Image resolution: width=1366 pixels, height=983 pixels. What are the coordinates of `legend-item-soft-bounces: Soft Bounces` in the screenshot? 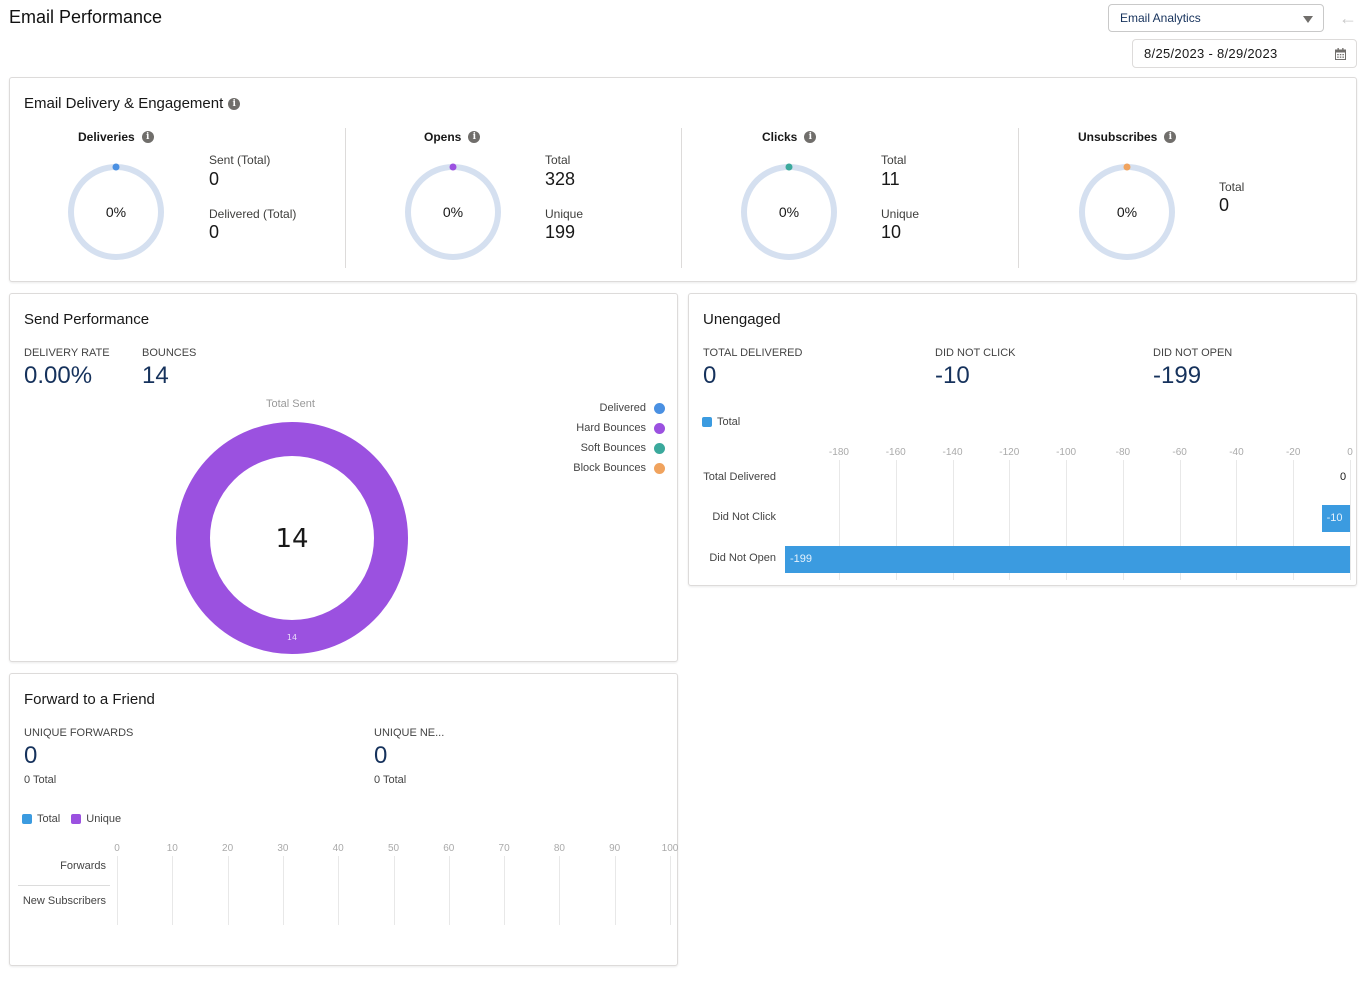 It's located at (623, 448).